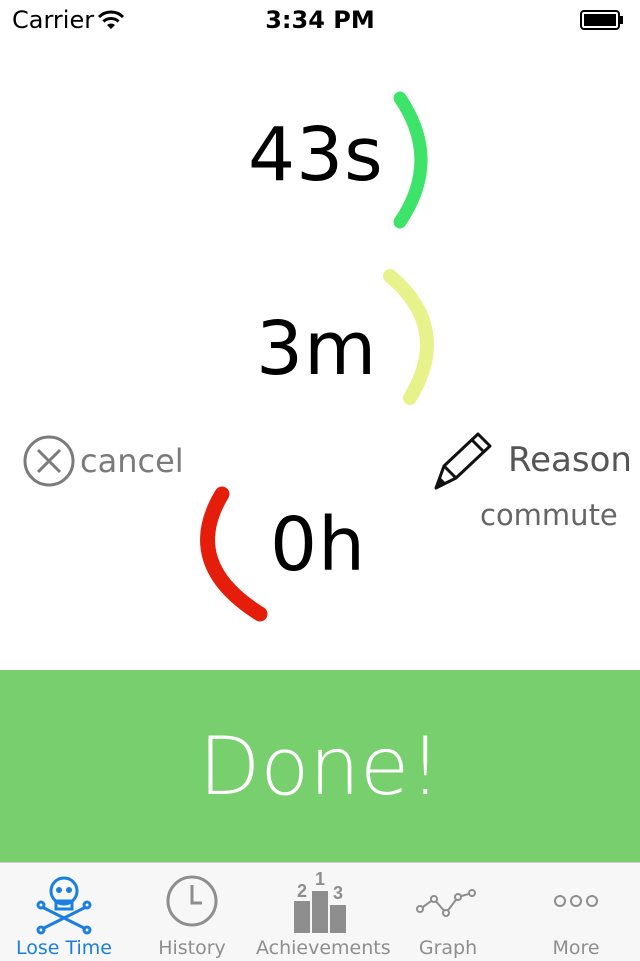  Describe the element at coordinates (338, 893) in the screenshot. I see `podium-third-number: 3` at that location.